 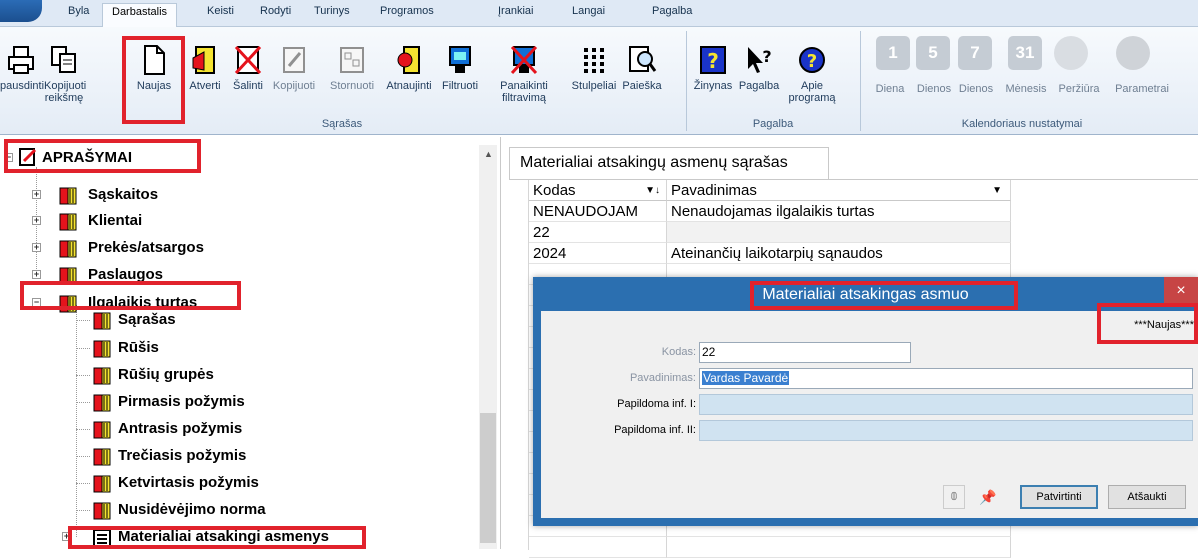 What do you see at coordinates (166, 374) in the screenshot?
I see `tree-child-label: Rūšių grupės` at bounding box center [166, 374].